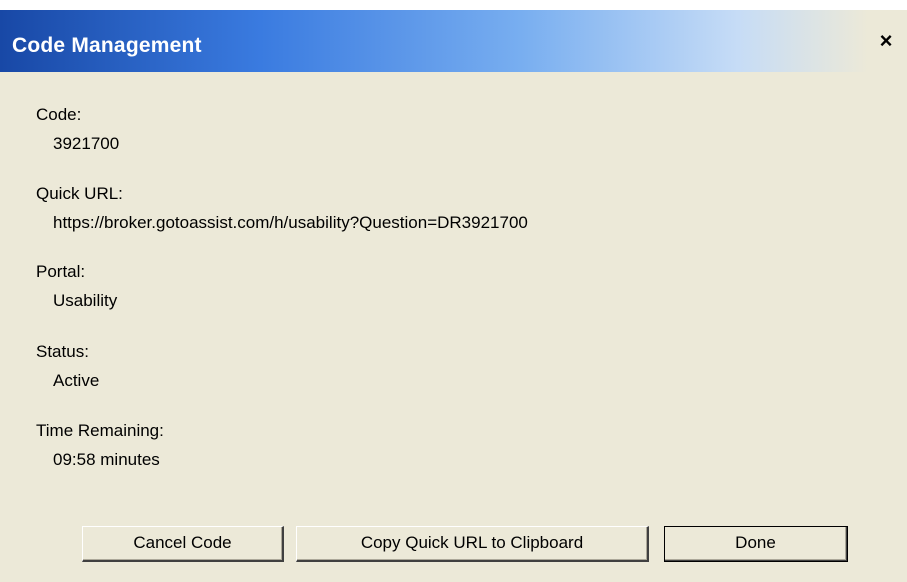 The height and width of the screenshot is (582, 907). I want to click on portal-field: Portal: Usability, so click(76, 286).